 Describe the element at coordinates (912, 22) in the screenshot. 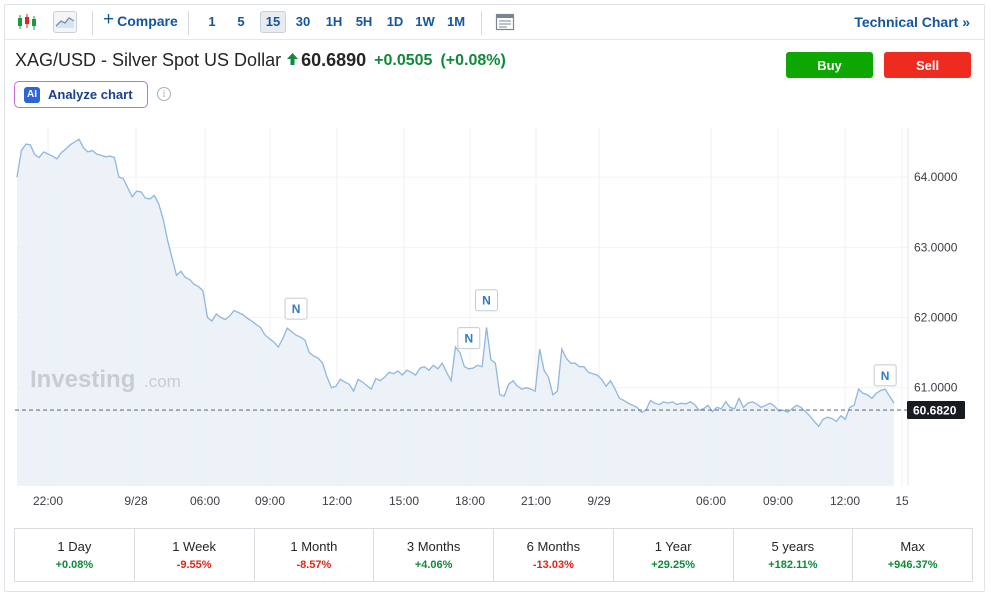

I see `technical-chart-link: Technical Chart »` at that location.